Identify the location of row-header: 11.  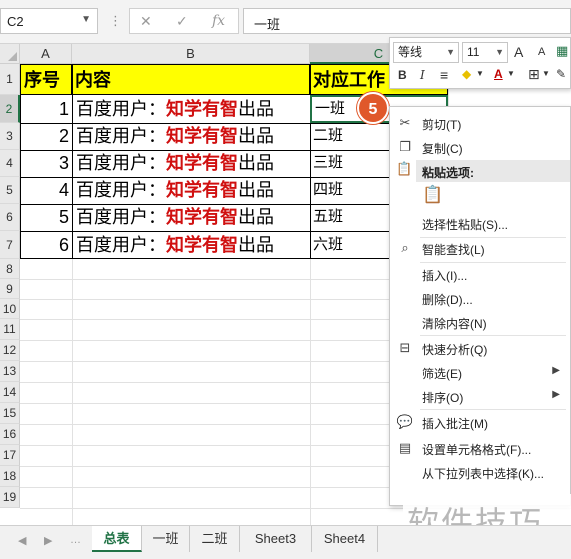
(10, 329).